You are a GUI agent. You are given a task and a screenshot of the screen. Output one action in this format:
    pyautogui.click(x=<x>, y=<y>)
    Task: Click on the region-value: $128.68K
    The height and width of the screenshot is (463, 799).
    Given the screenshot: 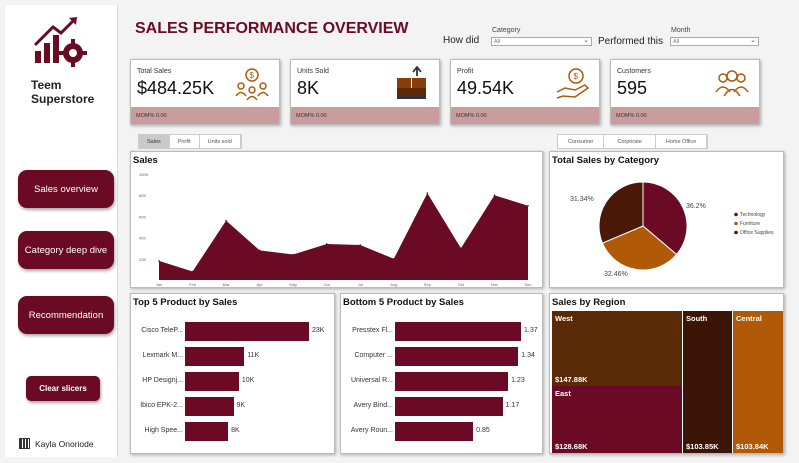 What is the action you would take?
    pyautogui.click(x=571, y=446)
    